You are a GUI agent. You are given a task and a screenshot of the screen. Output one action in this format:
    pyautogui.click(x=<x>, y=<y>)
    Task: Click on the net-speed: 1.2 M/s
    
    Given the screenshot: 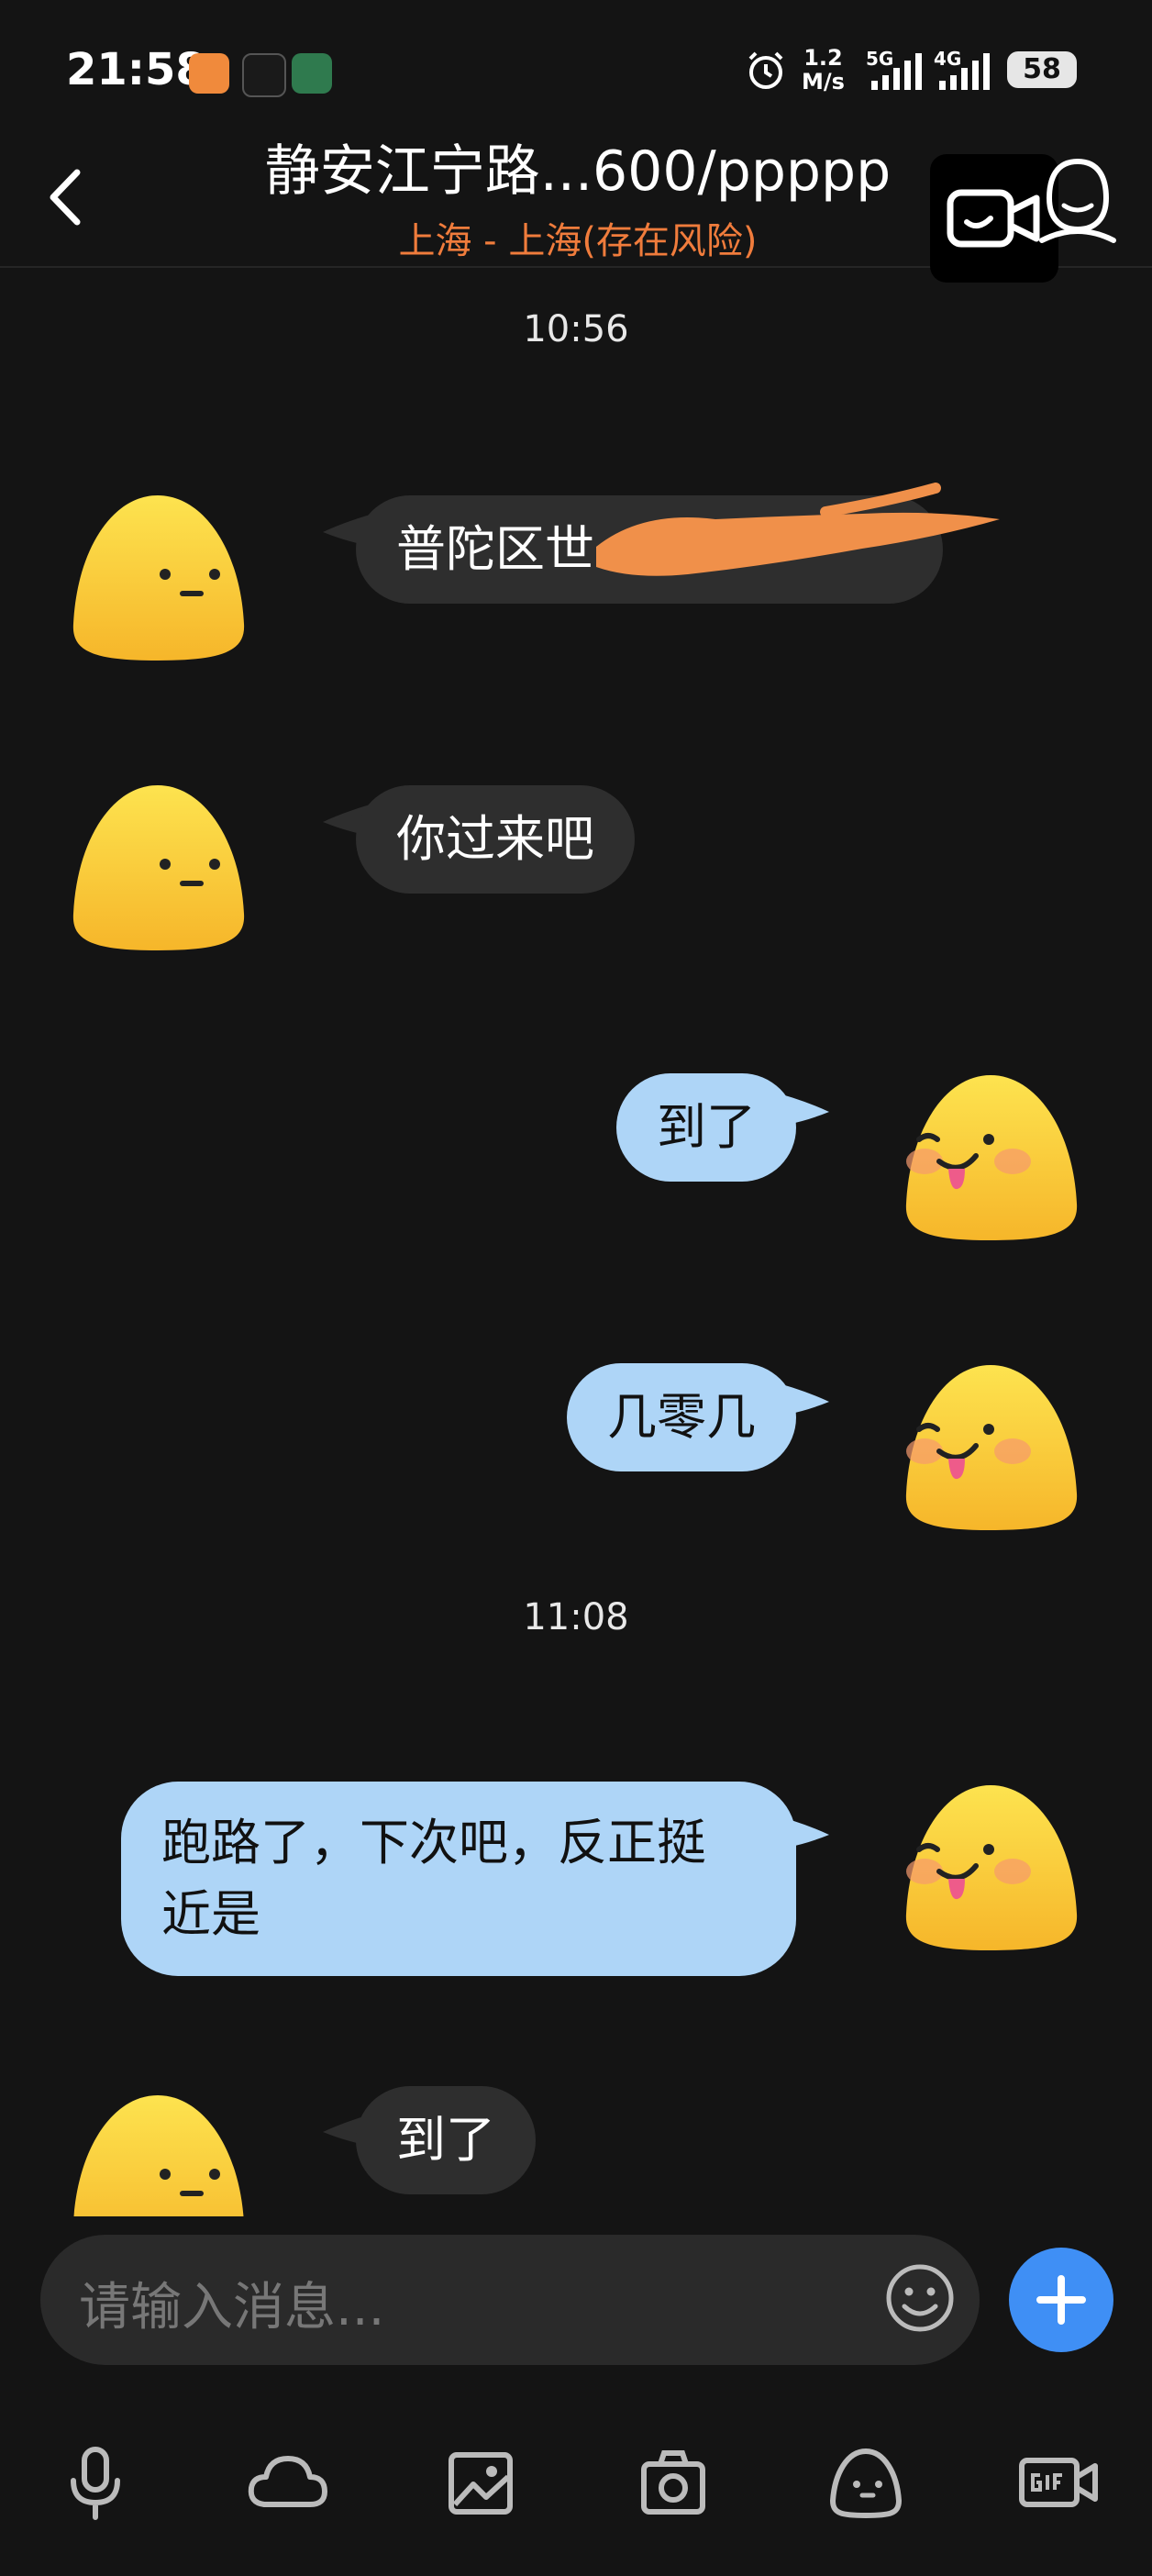 What is the action you would take?
    pyautogui.click(x=823, y=70)
    